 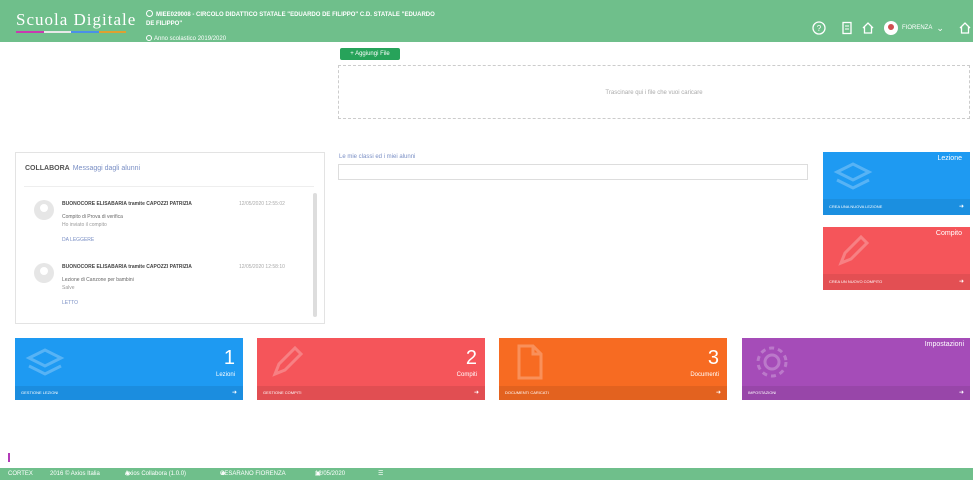 What do you see at coordinates (613, 393) in the screenshot?
I see `tile-footer: DOCUMENTI CARICATI ➜` at bounding box center [613, 393].